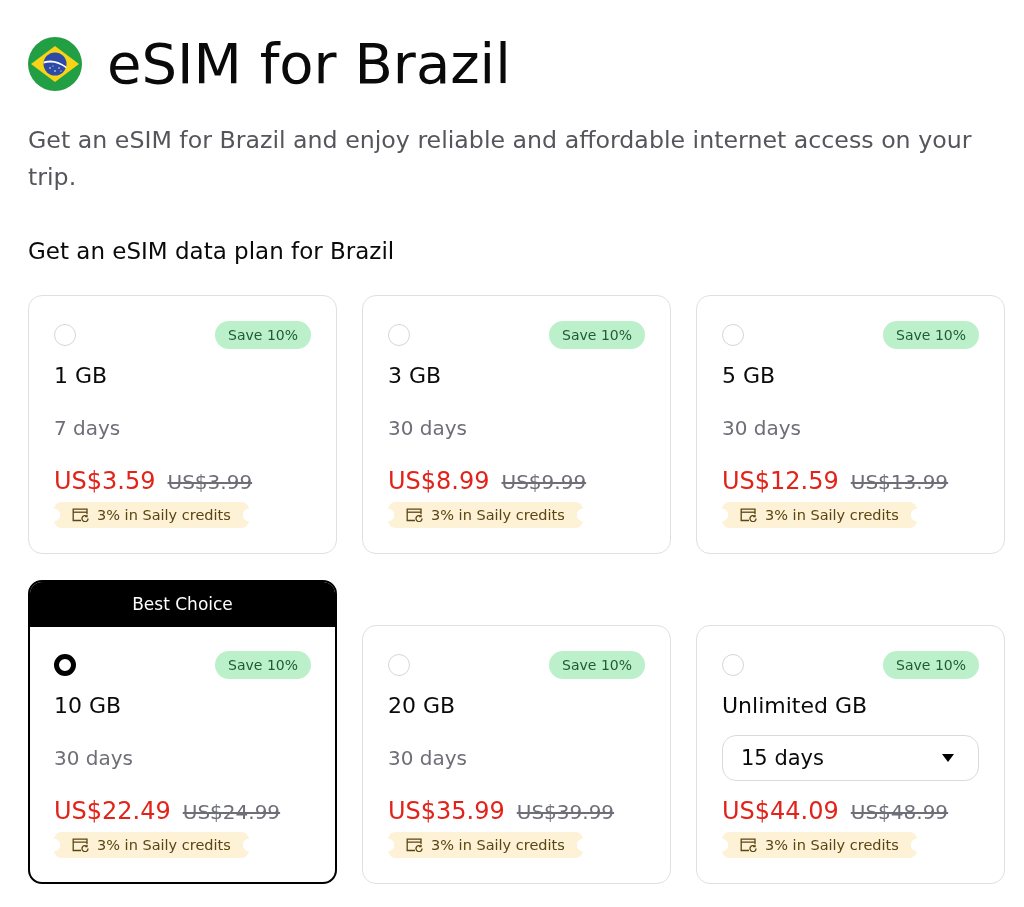 This screenshot has height=907, width=1024. I want to click on sale-price: US$35.99, so click(446, 811).